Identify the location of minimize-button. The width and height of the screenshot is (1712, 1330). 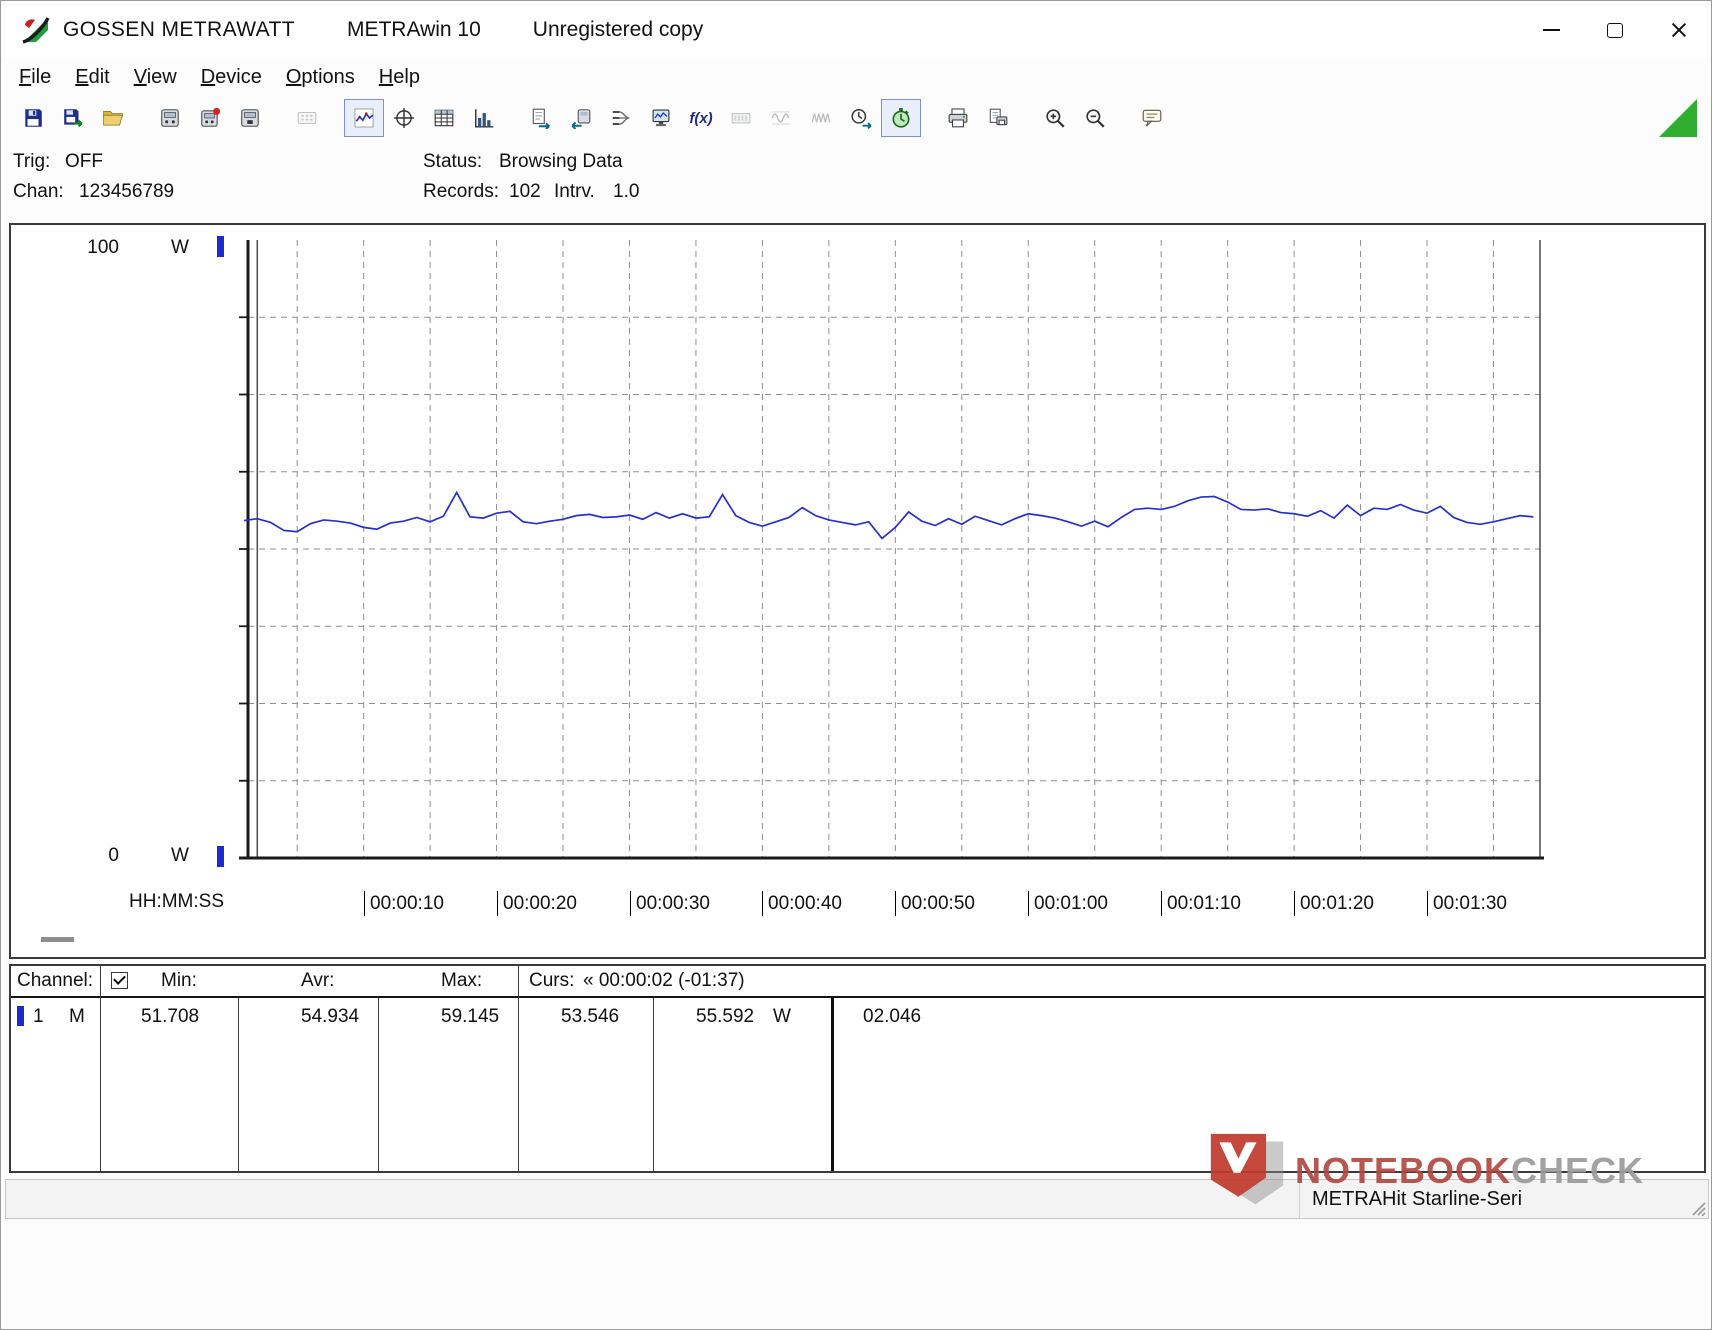
(1551, 30).